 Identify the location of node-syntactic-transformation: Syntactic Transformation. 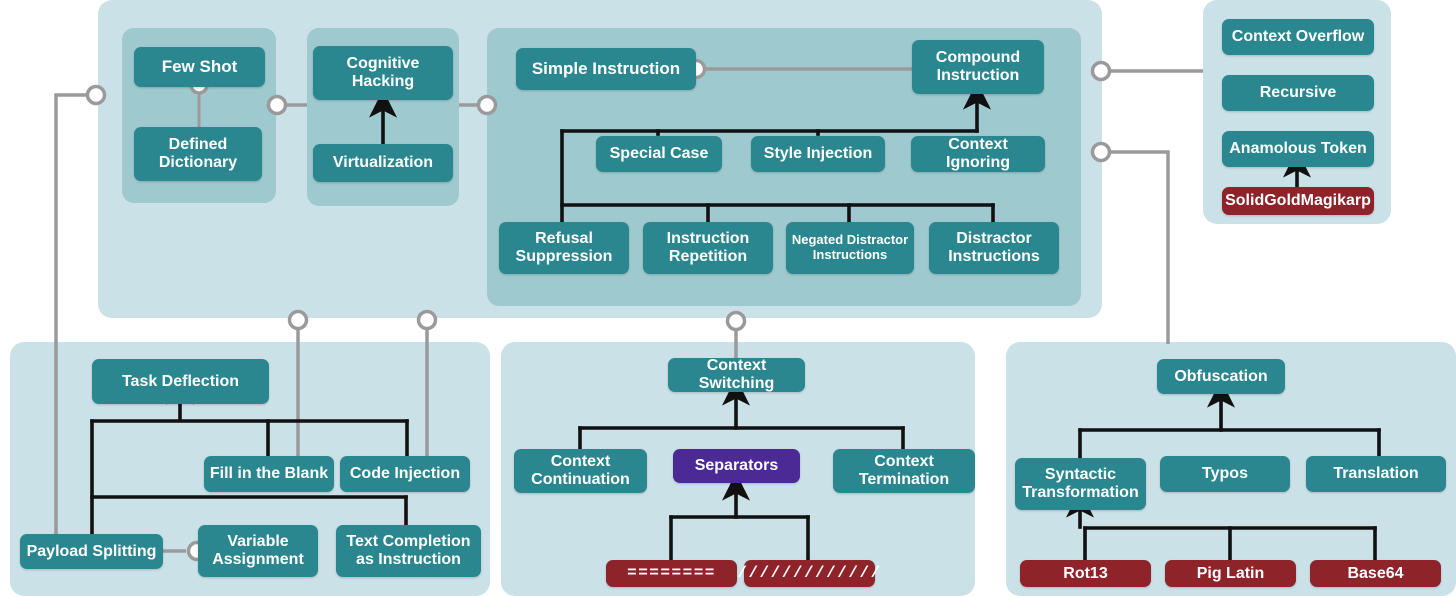
(1080, 484).